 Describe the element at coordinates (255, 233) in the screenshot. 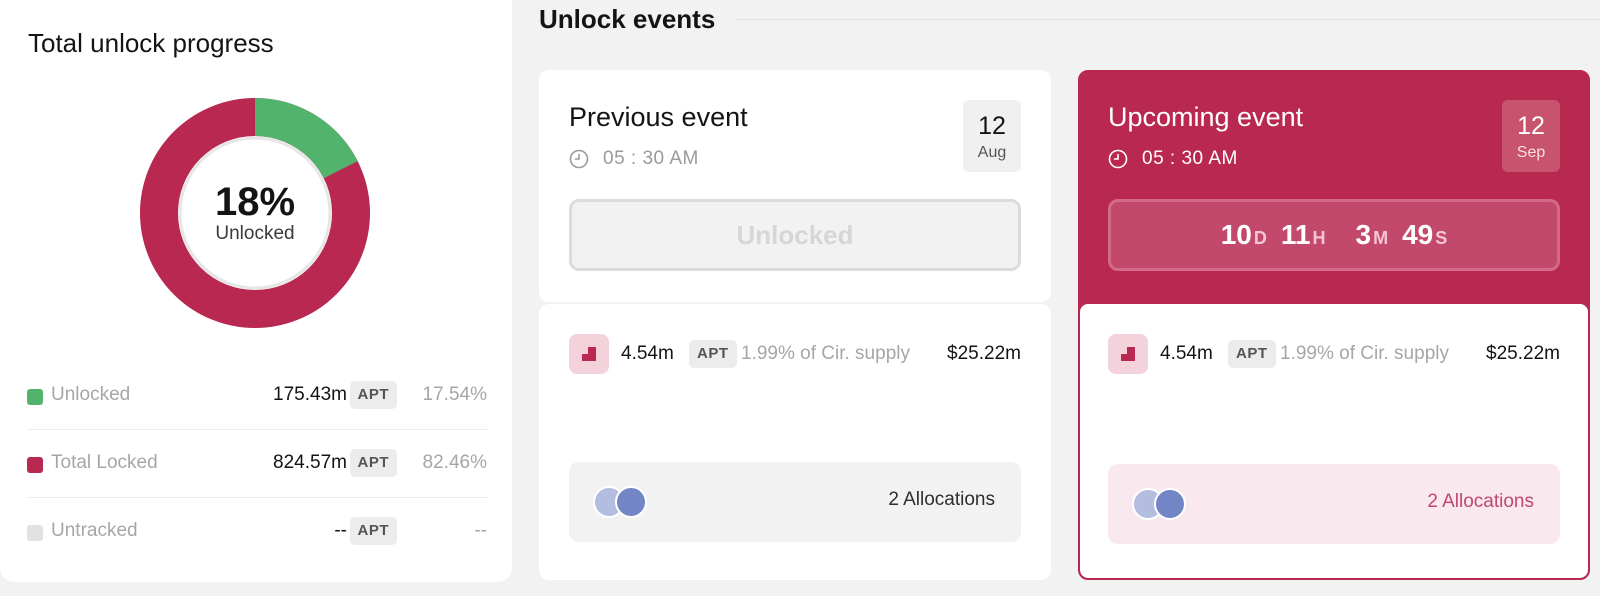

I see `donut-label: Unlocked` at that location.